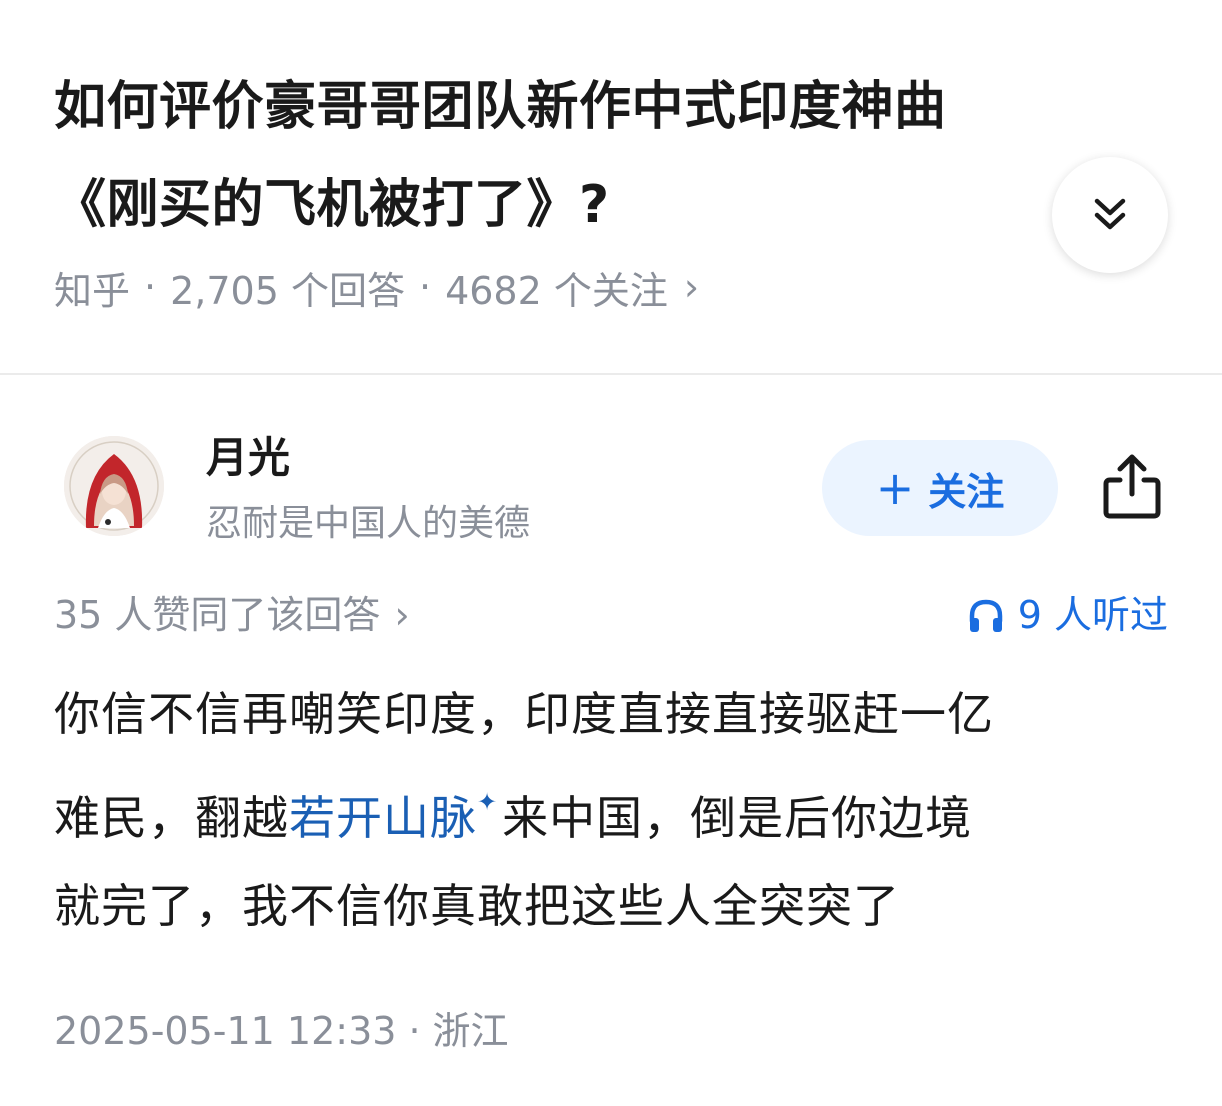 This screenshot has width=1222, height=1106. I want to click on author-bio: 忍耐是中国人的美德, so click(368, 523).